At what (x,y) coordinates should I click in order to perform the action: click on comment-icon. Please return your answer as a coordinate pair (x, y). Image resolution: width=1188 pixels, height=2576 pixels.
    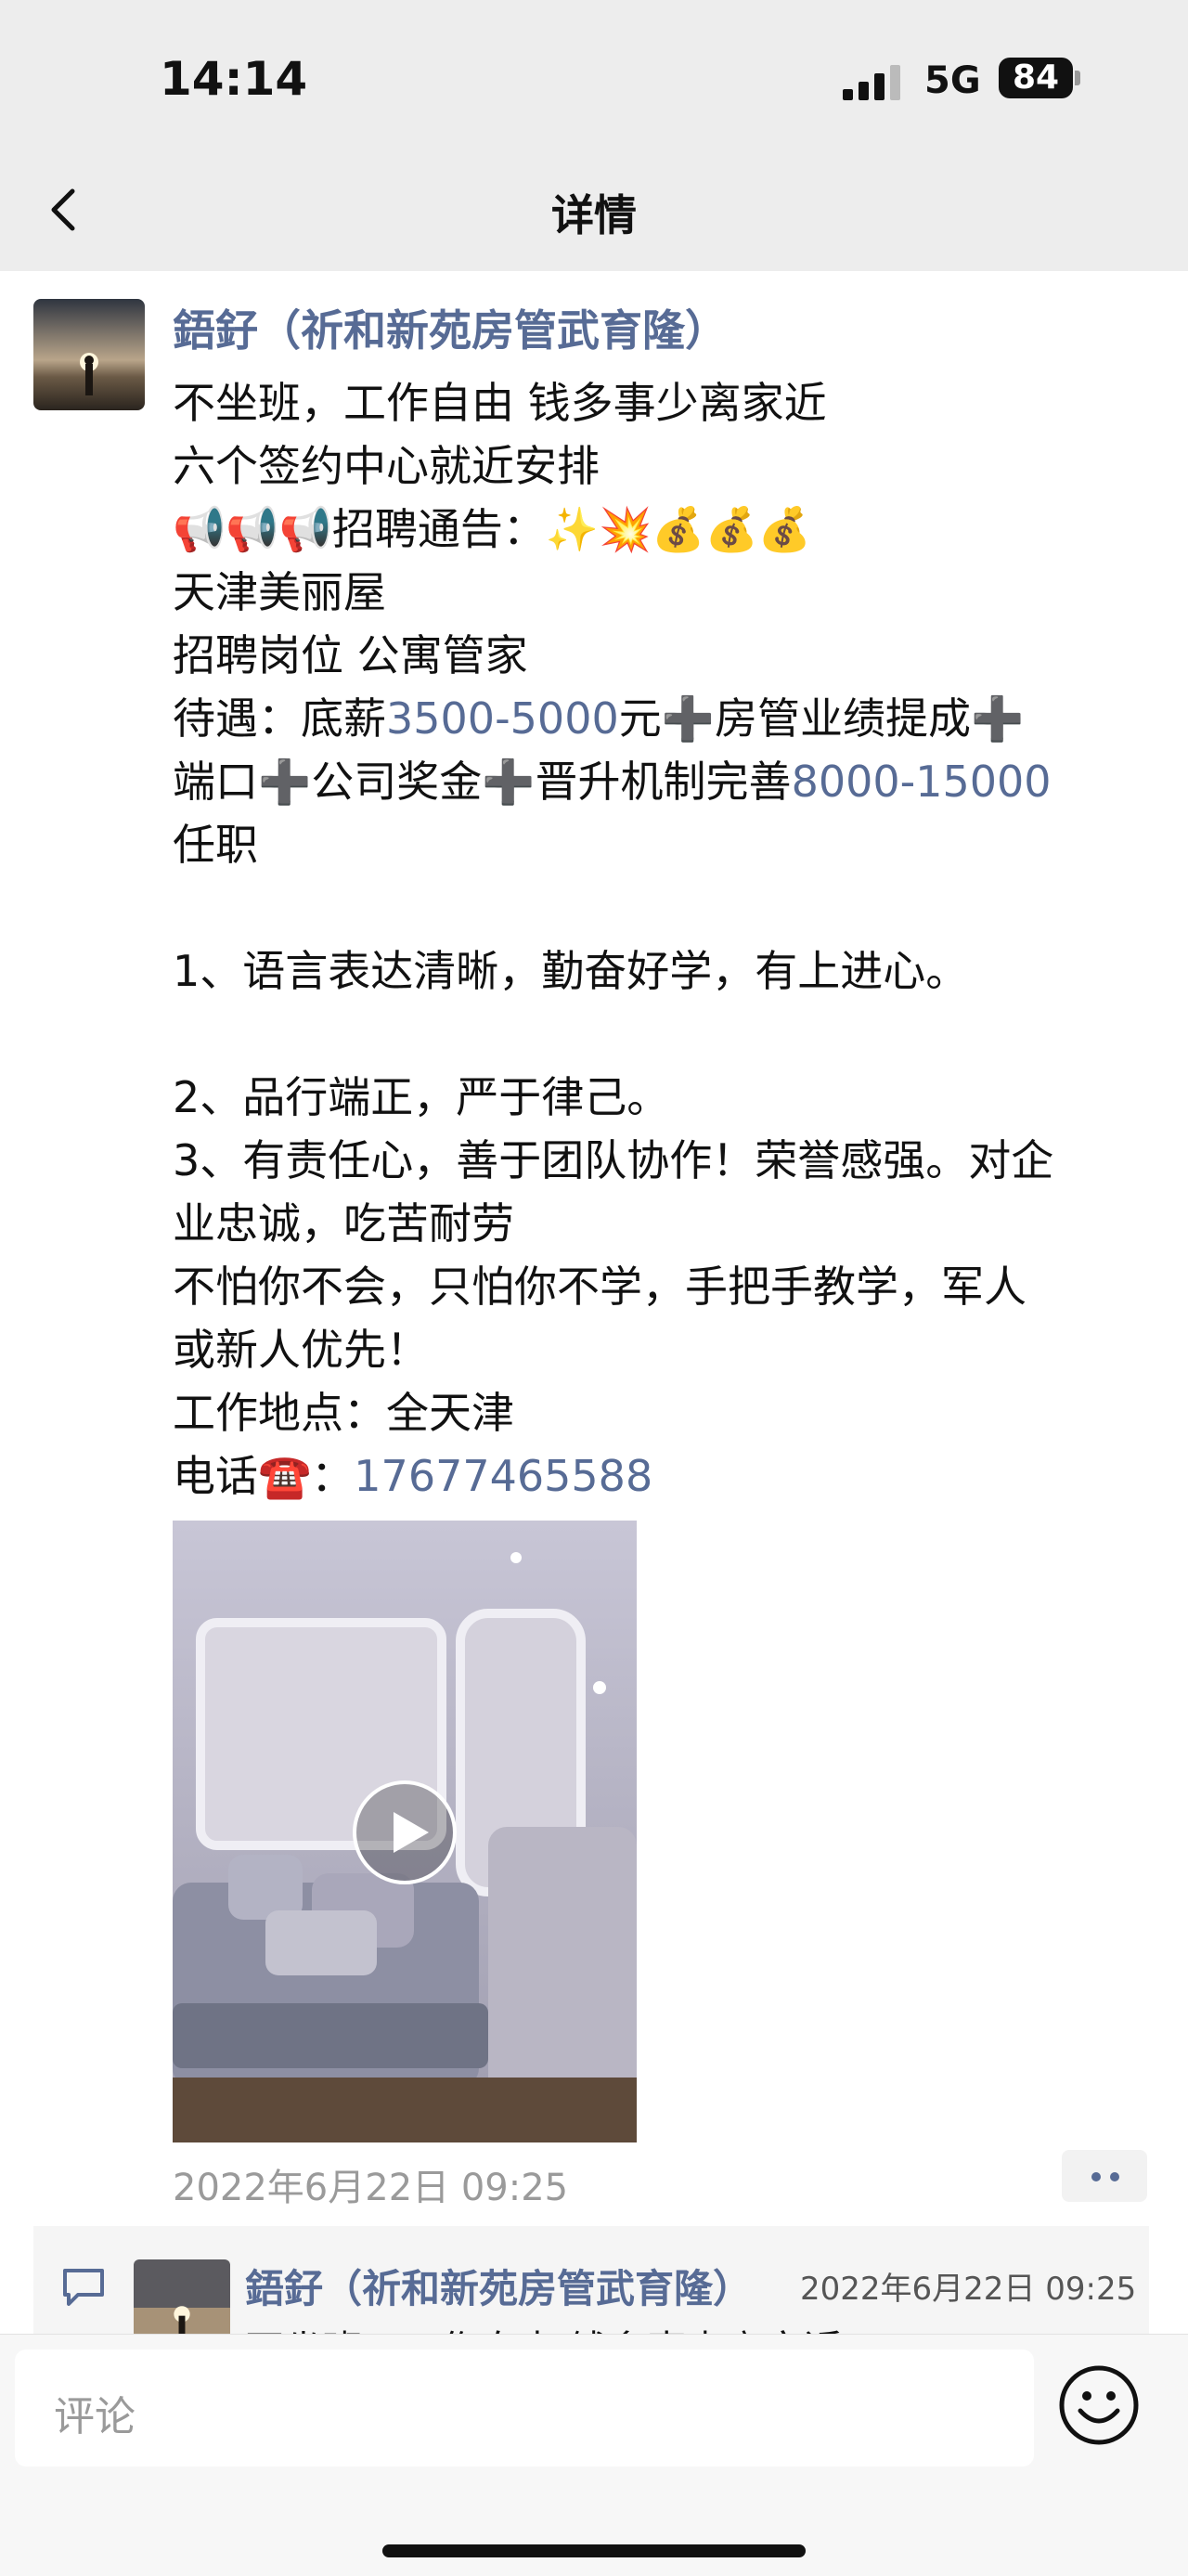
    Looking at the image, I should click on (83, 2287).